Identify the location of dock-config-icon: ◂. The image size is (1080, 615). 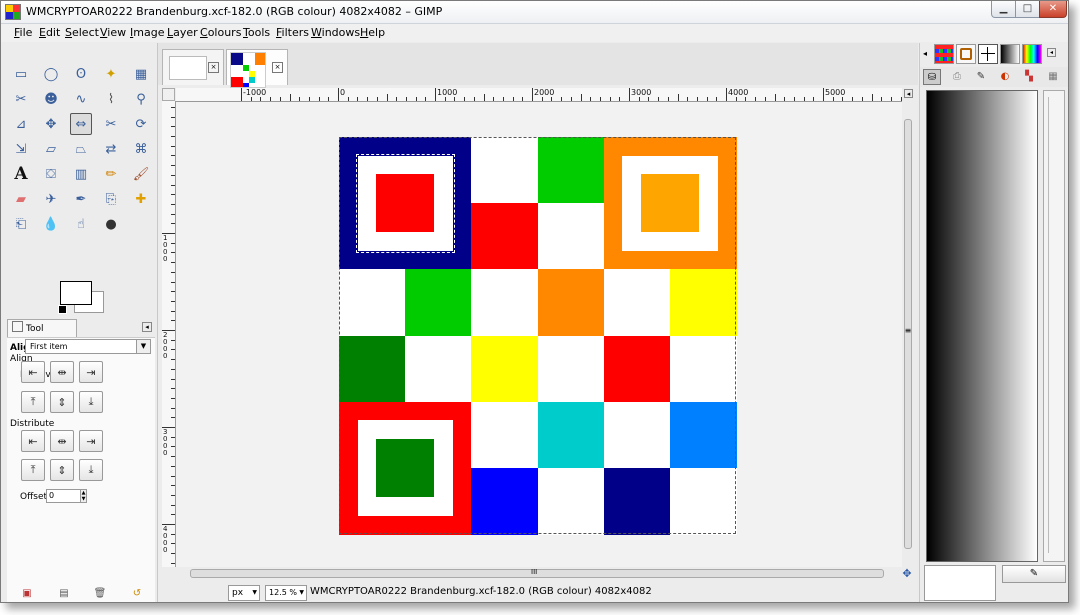
(1051, 52).